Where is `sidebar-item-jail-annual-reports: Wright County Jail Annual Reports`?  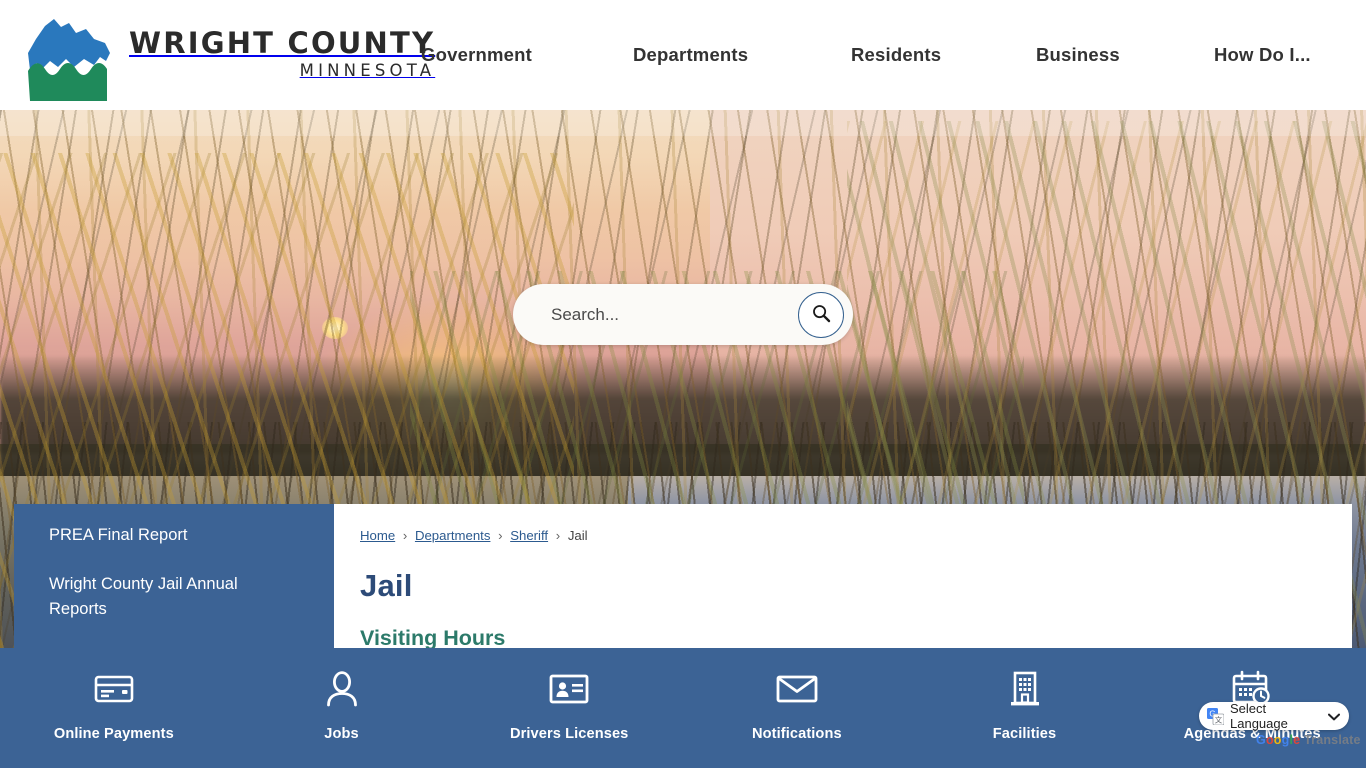
sidebar-item-jail-annual-reports: Wright County Jail Annual Reports is located at coordinates (174, 597).